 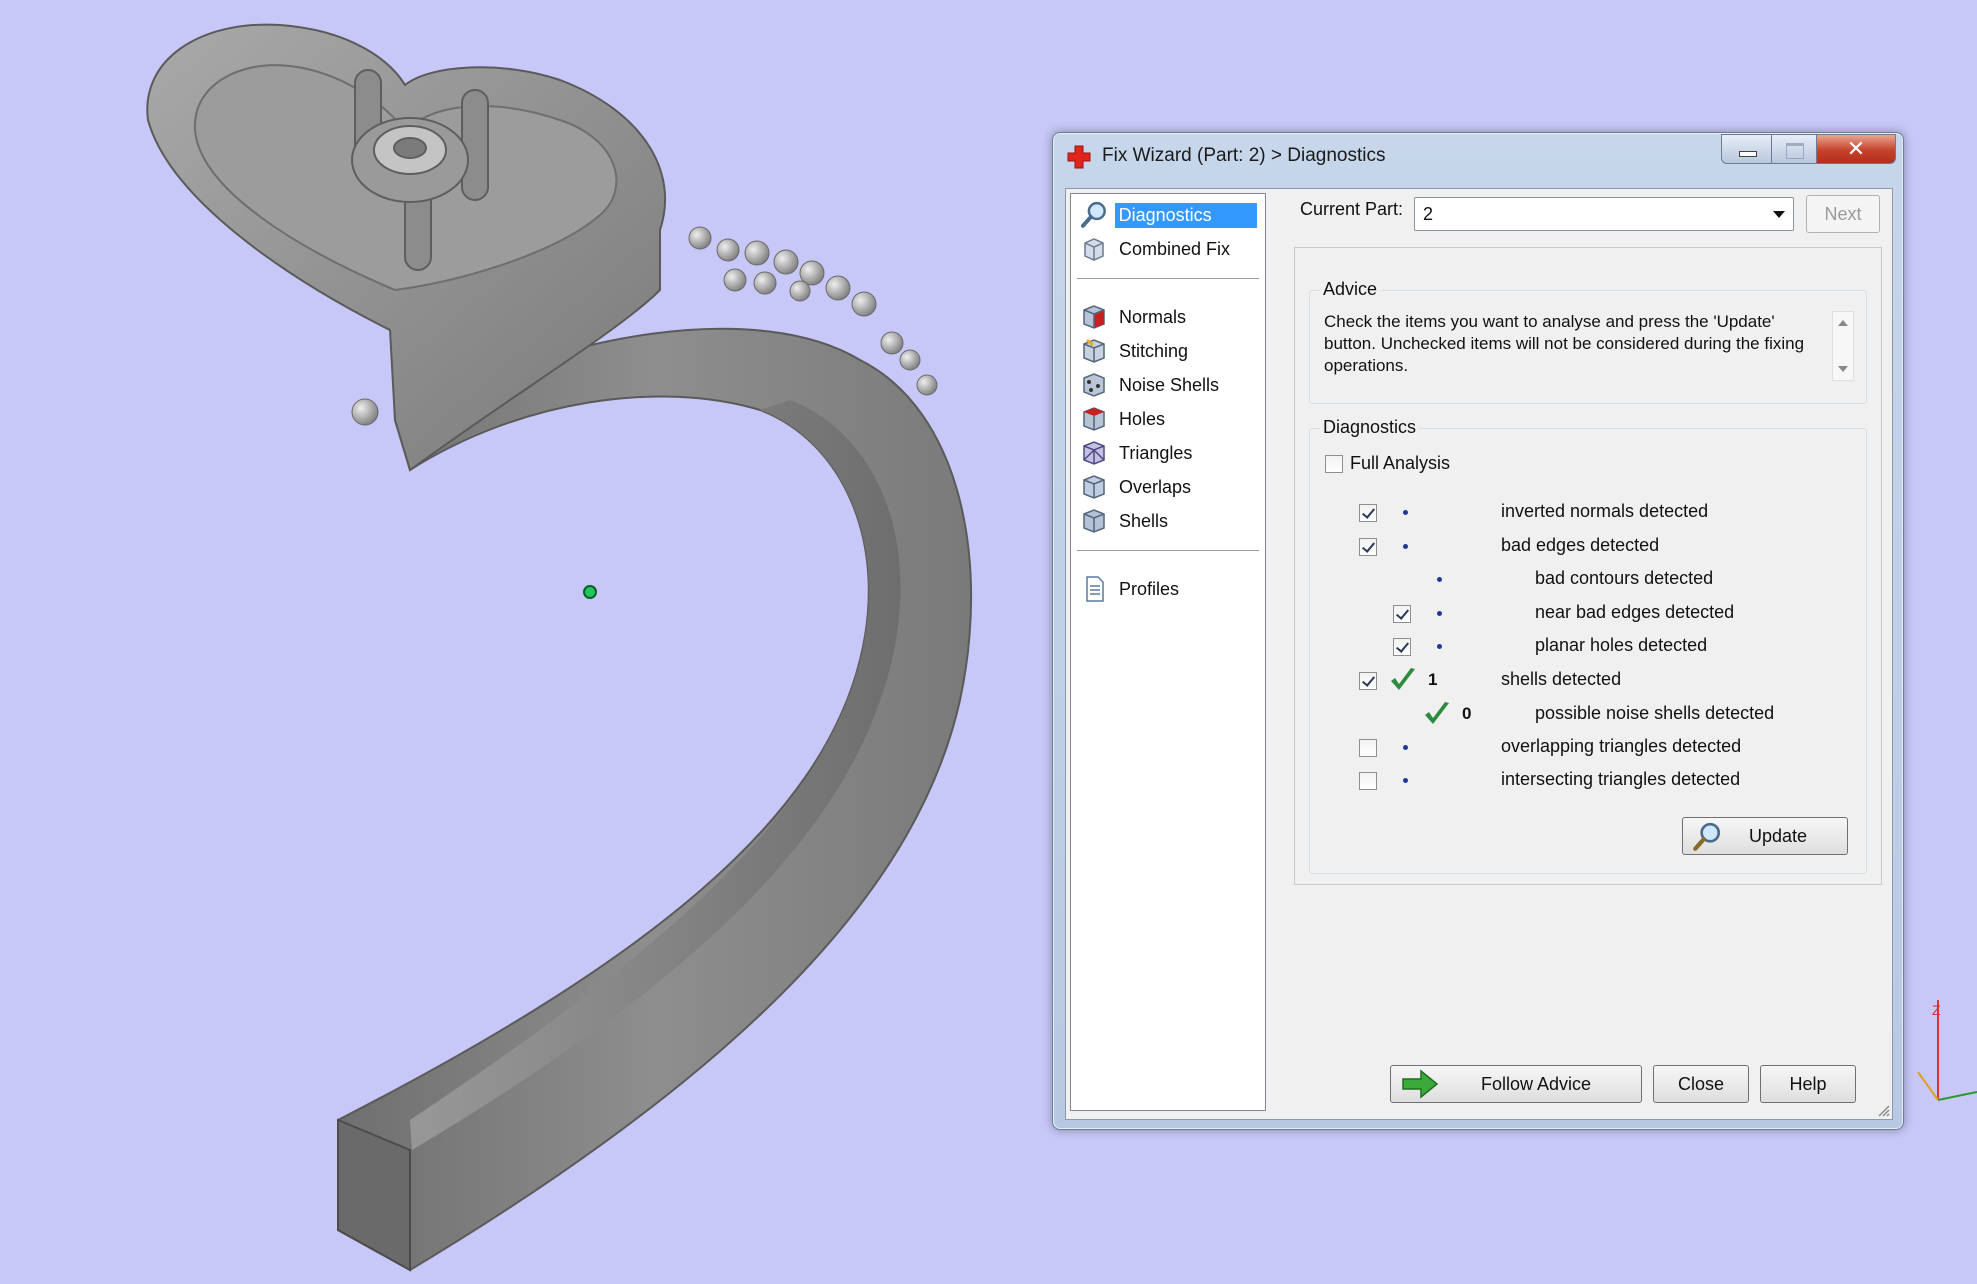 I want to click on full-analysis-label: Full Analysis, so click(x=1400, y=463).